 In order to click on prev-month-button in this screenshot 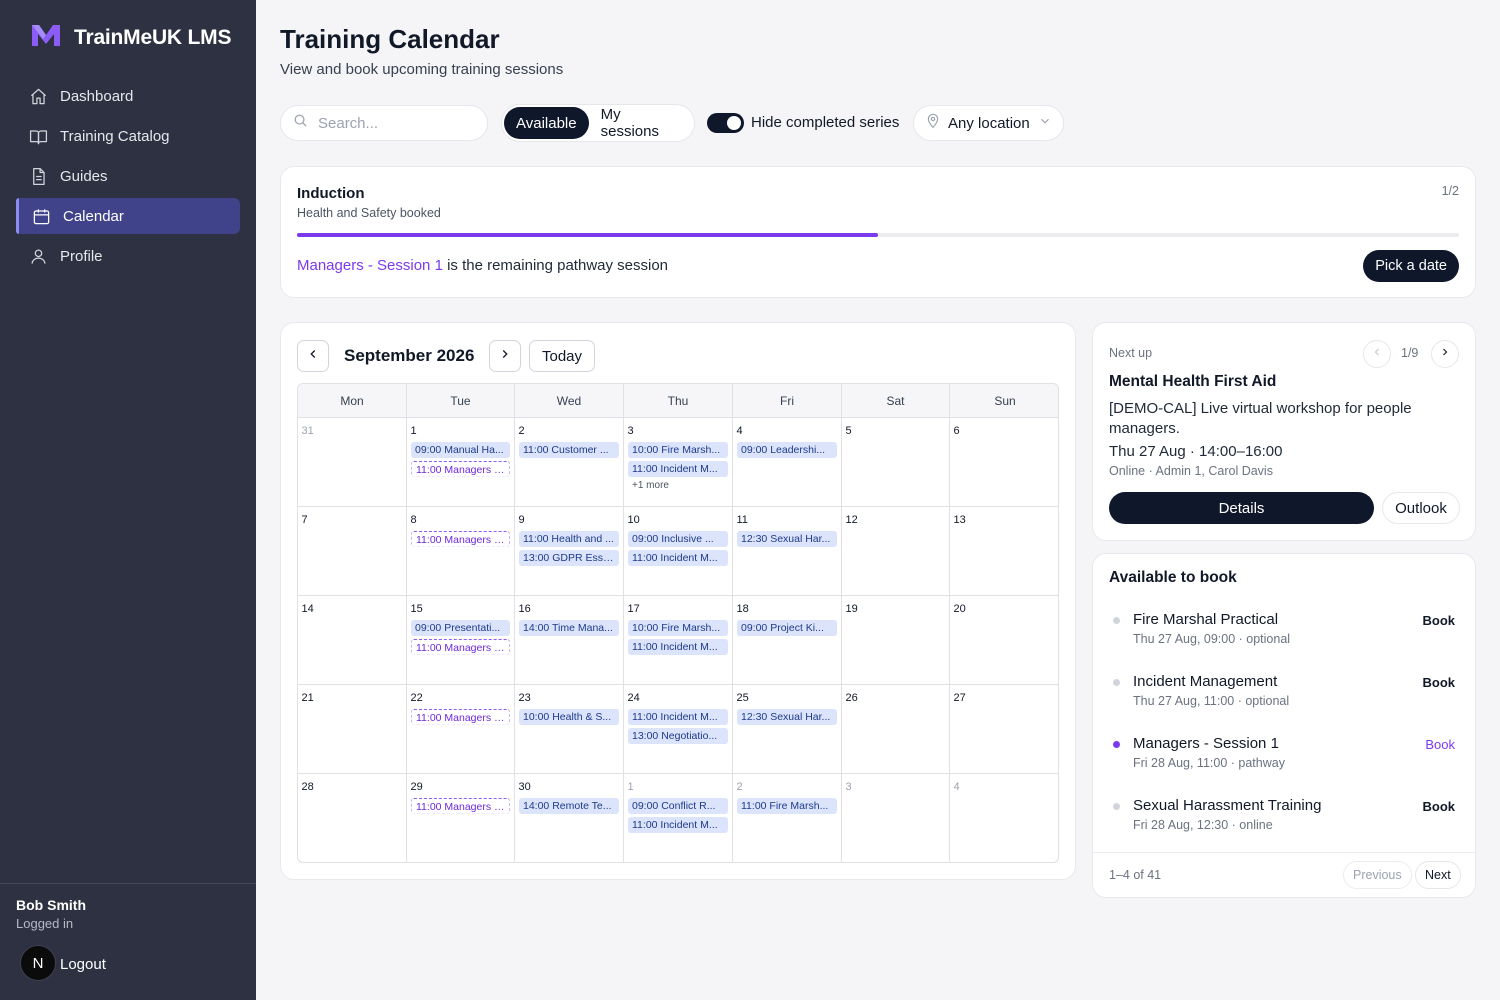, I will do `click(313, 356)`.